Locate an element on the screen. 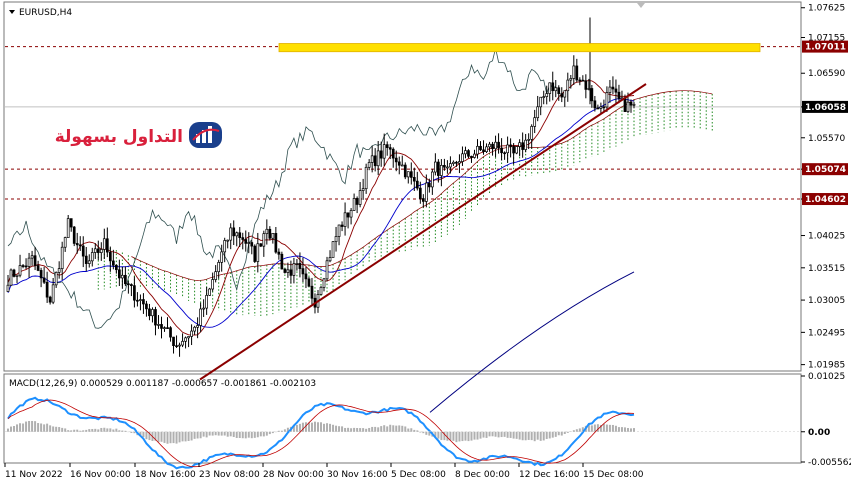 The width and height of the screenshot is (851, 485). price-tick-label: 1.07625 is located at coordinates (826, 9).